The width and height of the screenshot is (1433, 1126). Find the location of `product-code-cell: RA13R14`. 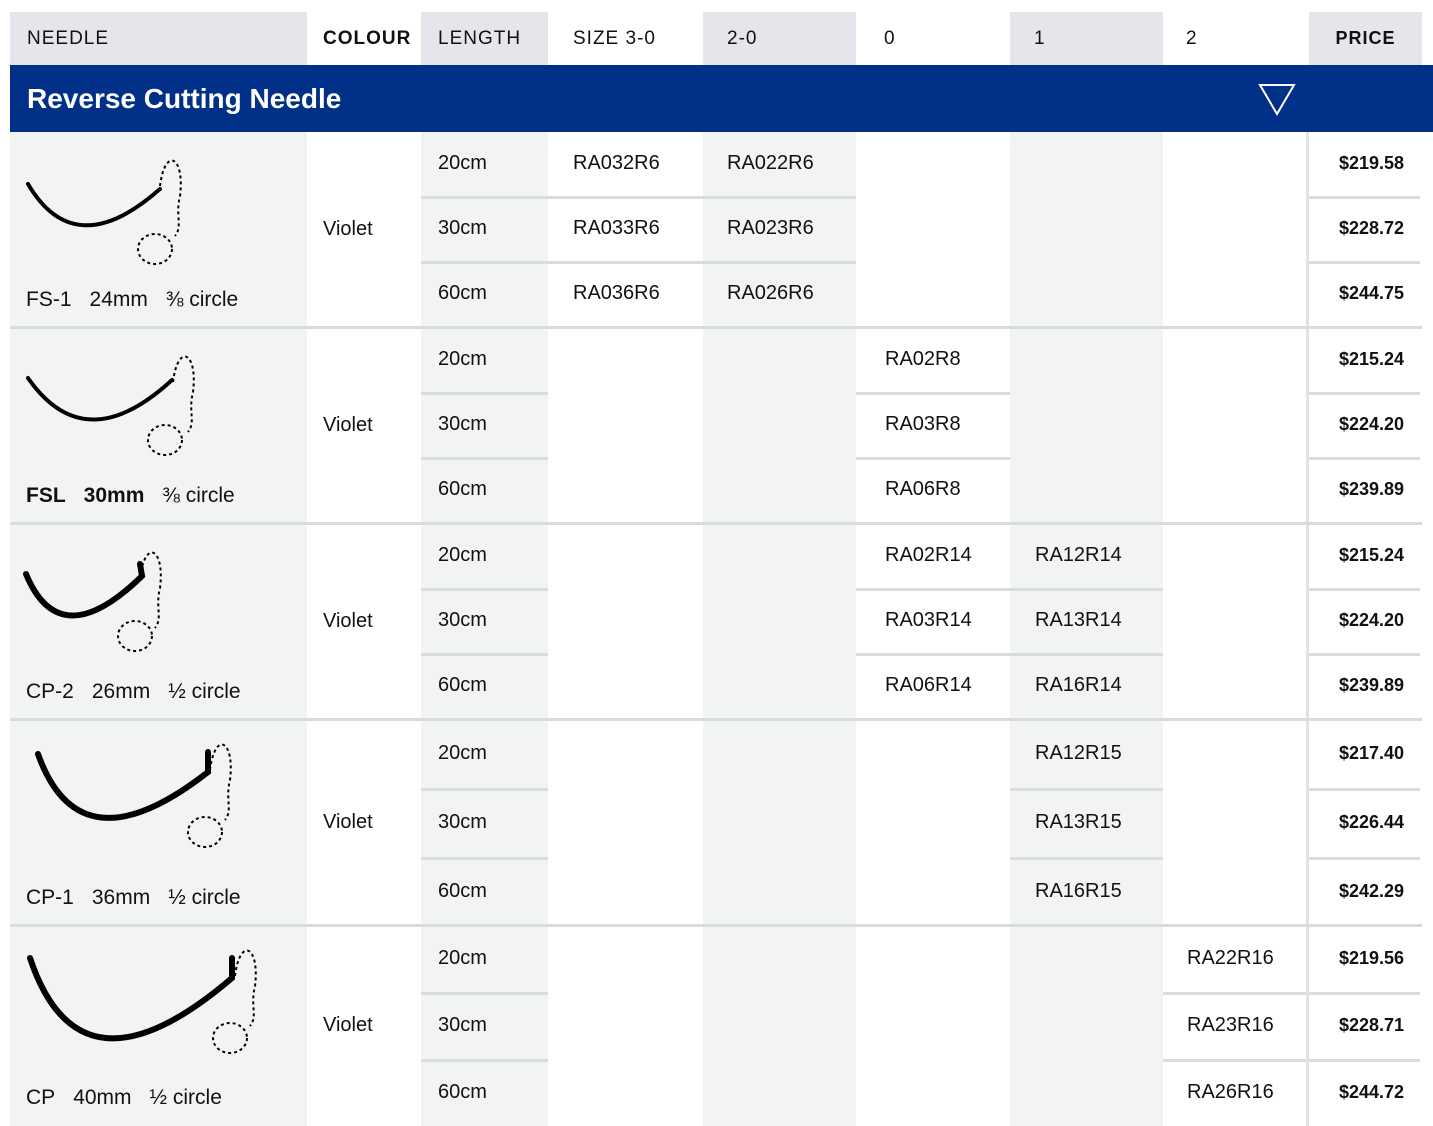

product-code-cell: RA13R14 is located at coordinates (1078, 619).